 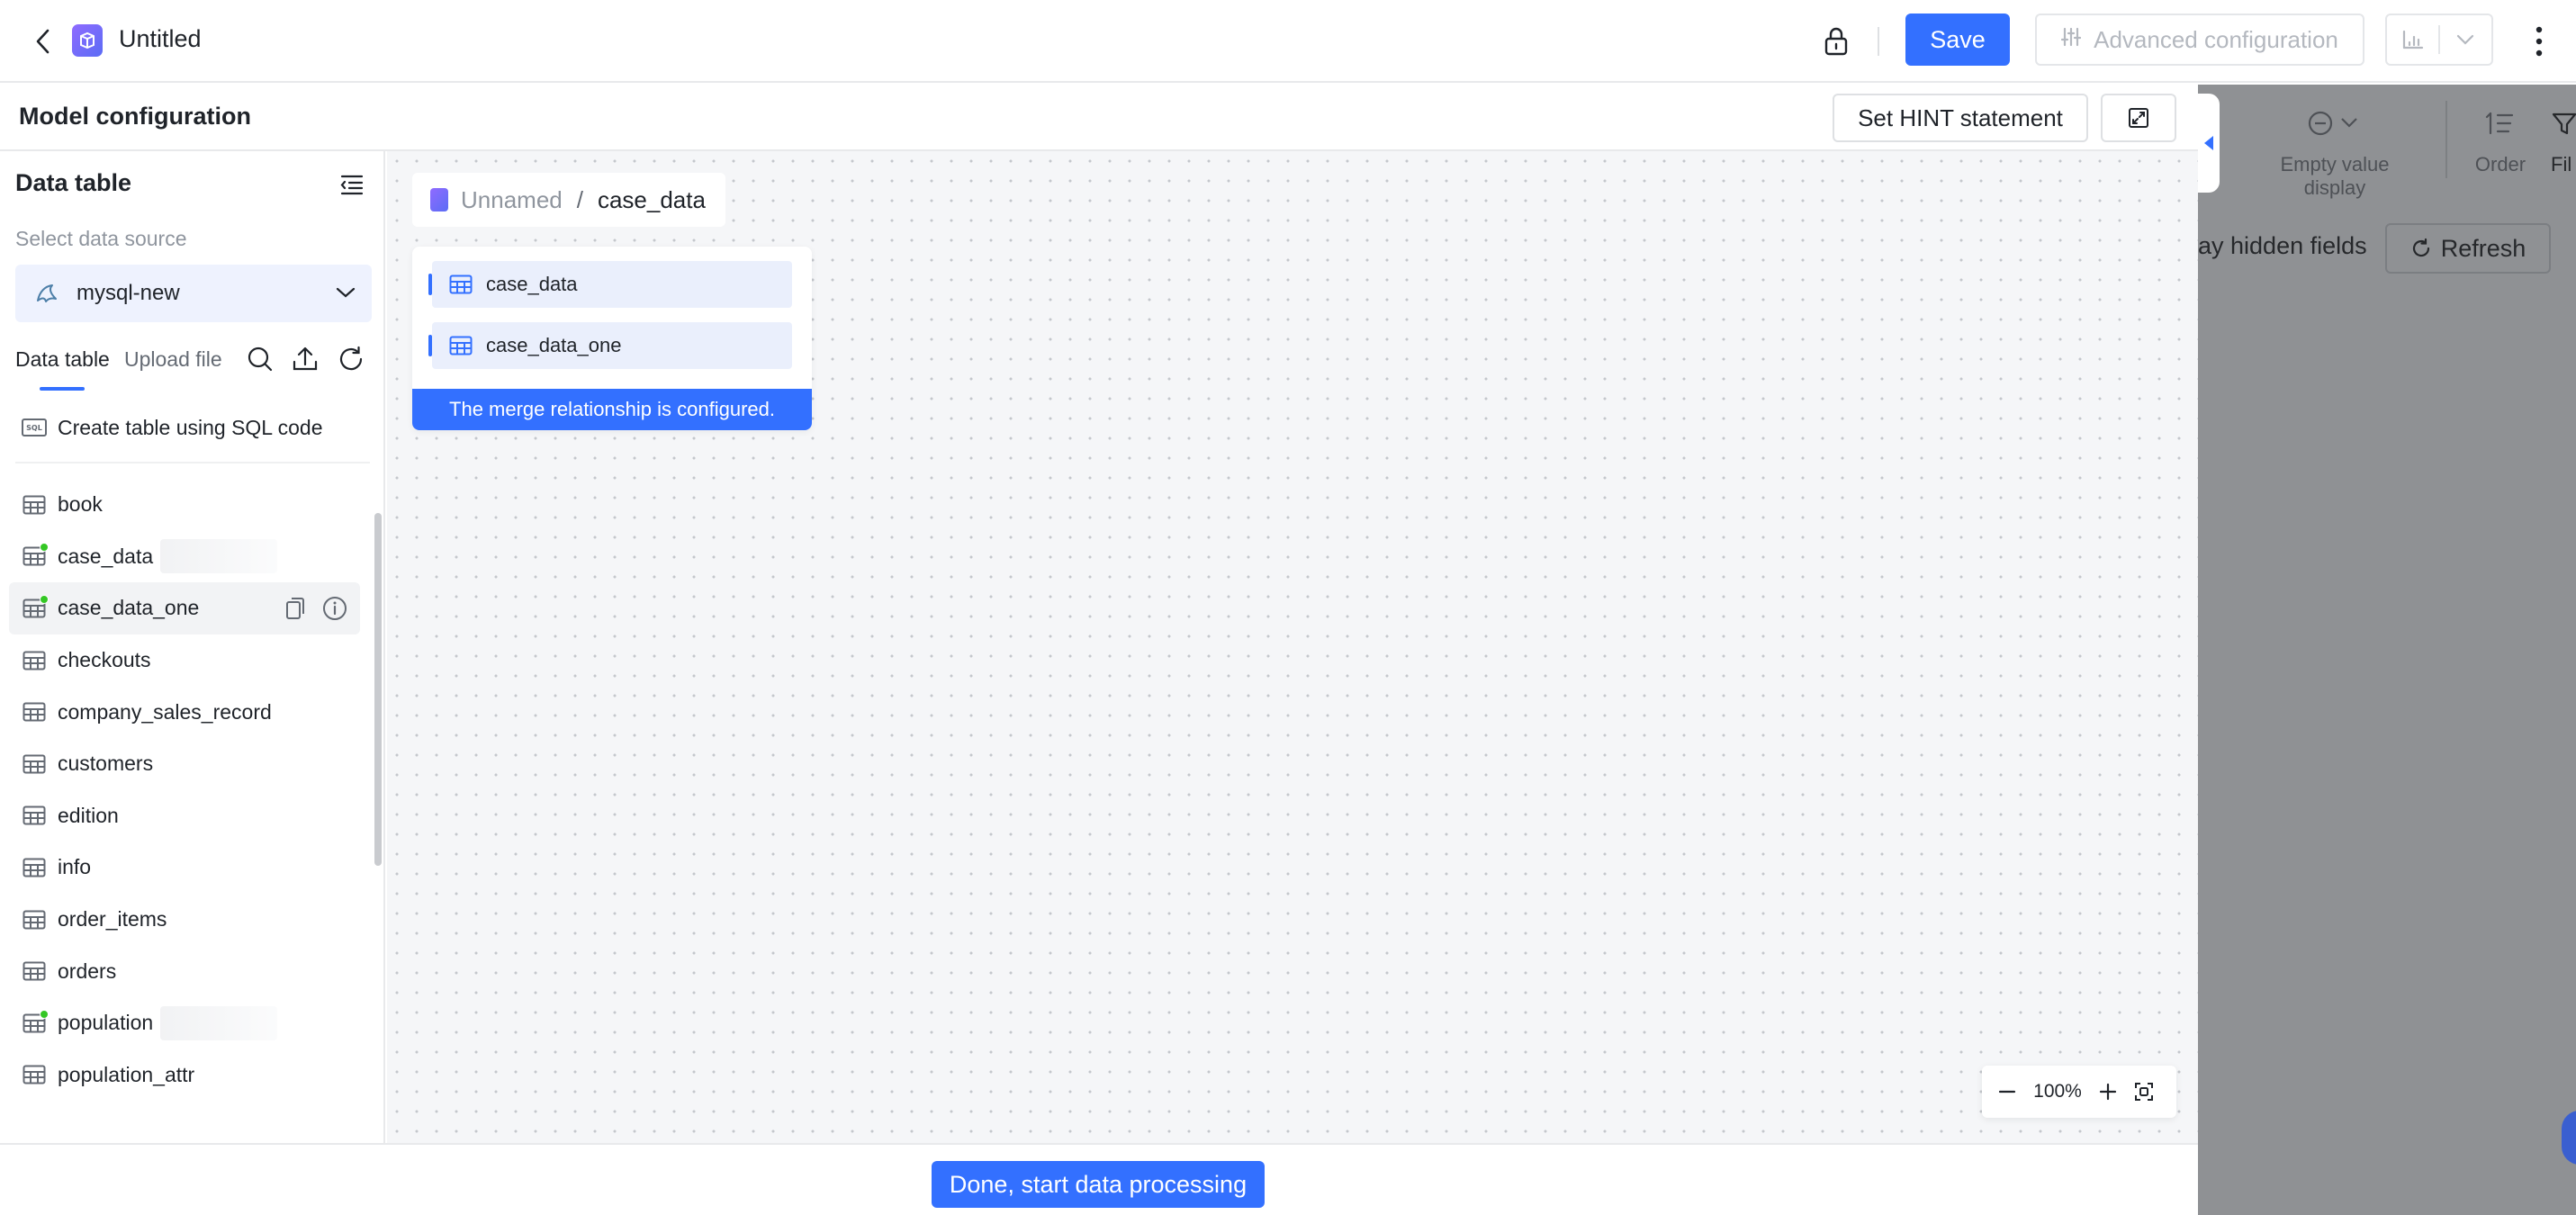 What do you see at coordinates (1098, 1184) in the screenshot?
I see `done-start-processing-button: Done, start data processing` at bounding box center [1098, 1184].